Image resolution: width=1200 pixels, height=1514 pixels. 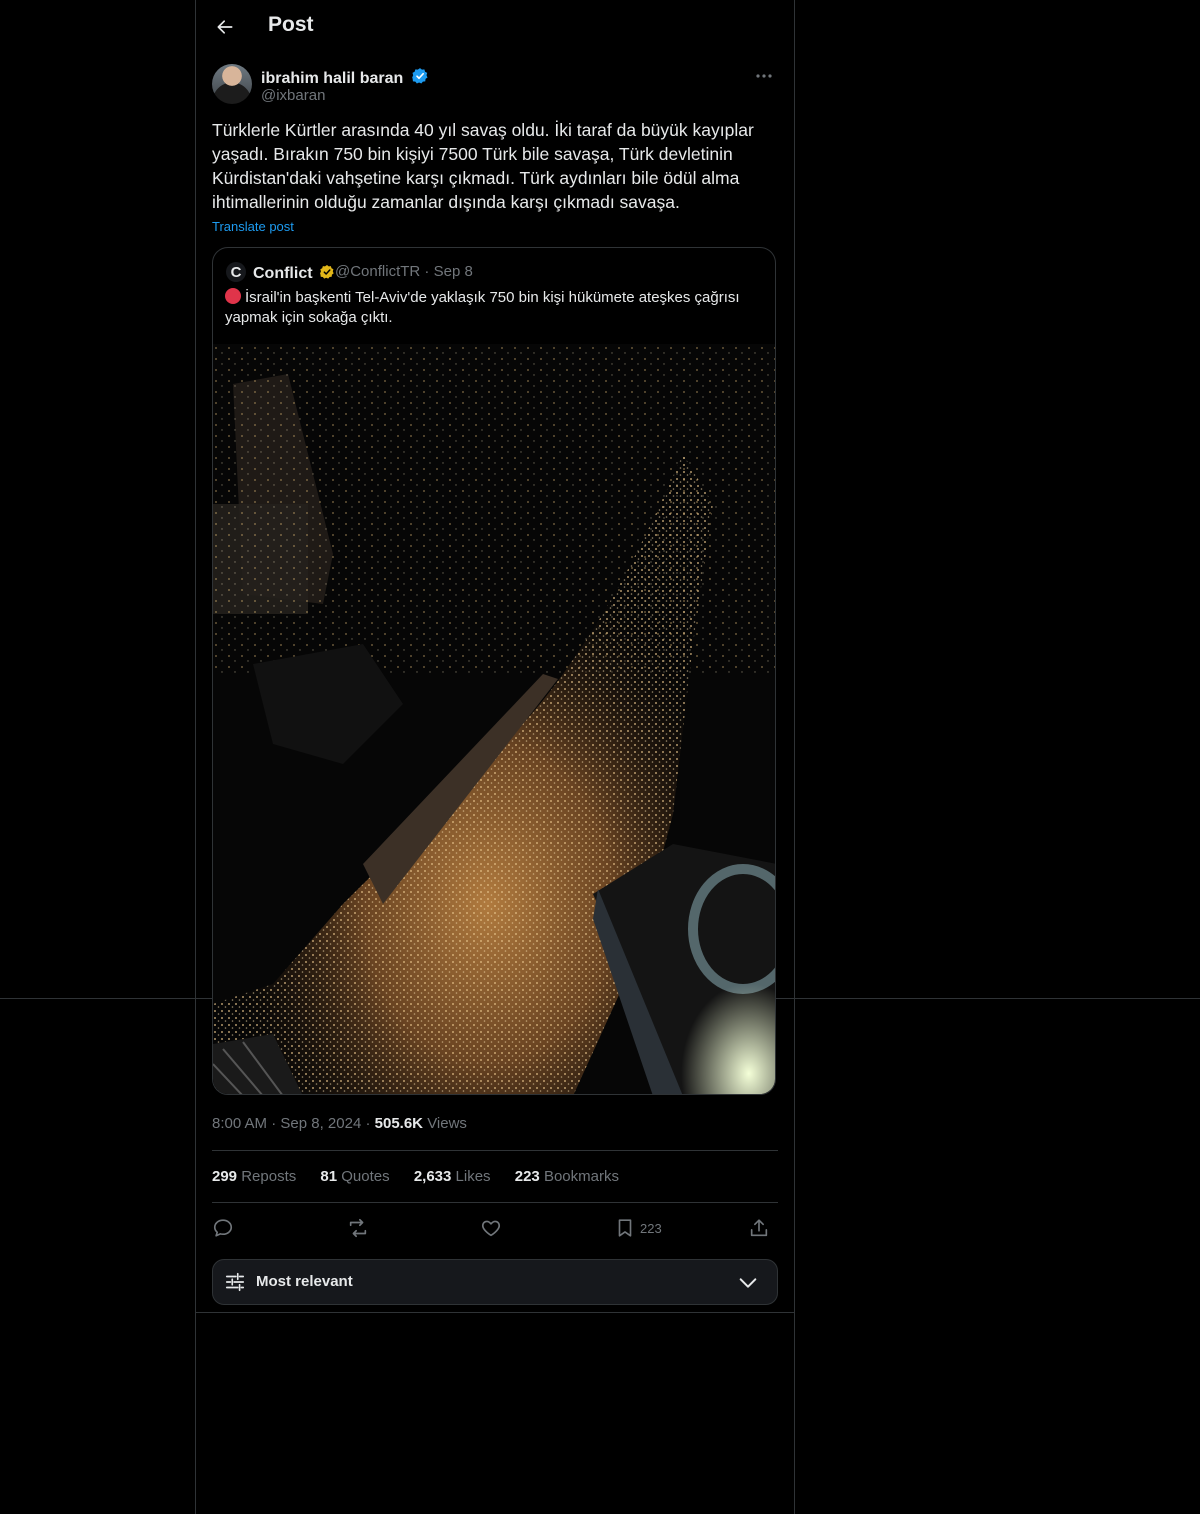 I want to click on post-author: ibrahim halil baran @ixbaran, so click(x=495, y=86).